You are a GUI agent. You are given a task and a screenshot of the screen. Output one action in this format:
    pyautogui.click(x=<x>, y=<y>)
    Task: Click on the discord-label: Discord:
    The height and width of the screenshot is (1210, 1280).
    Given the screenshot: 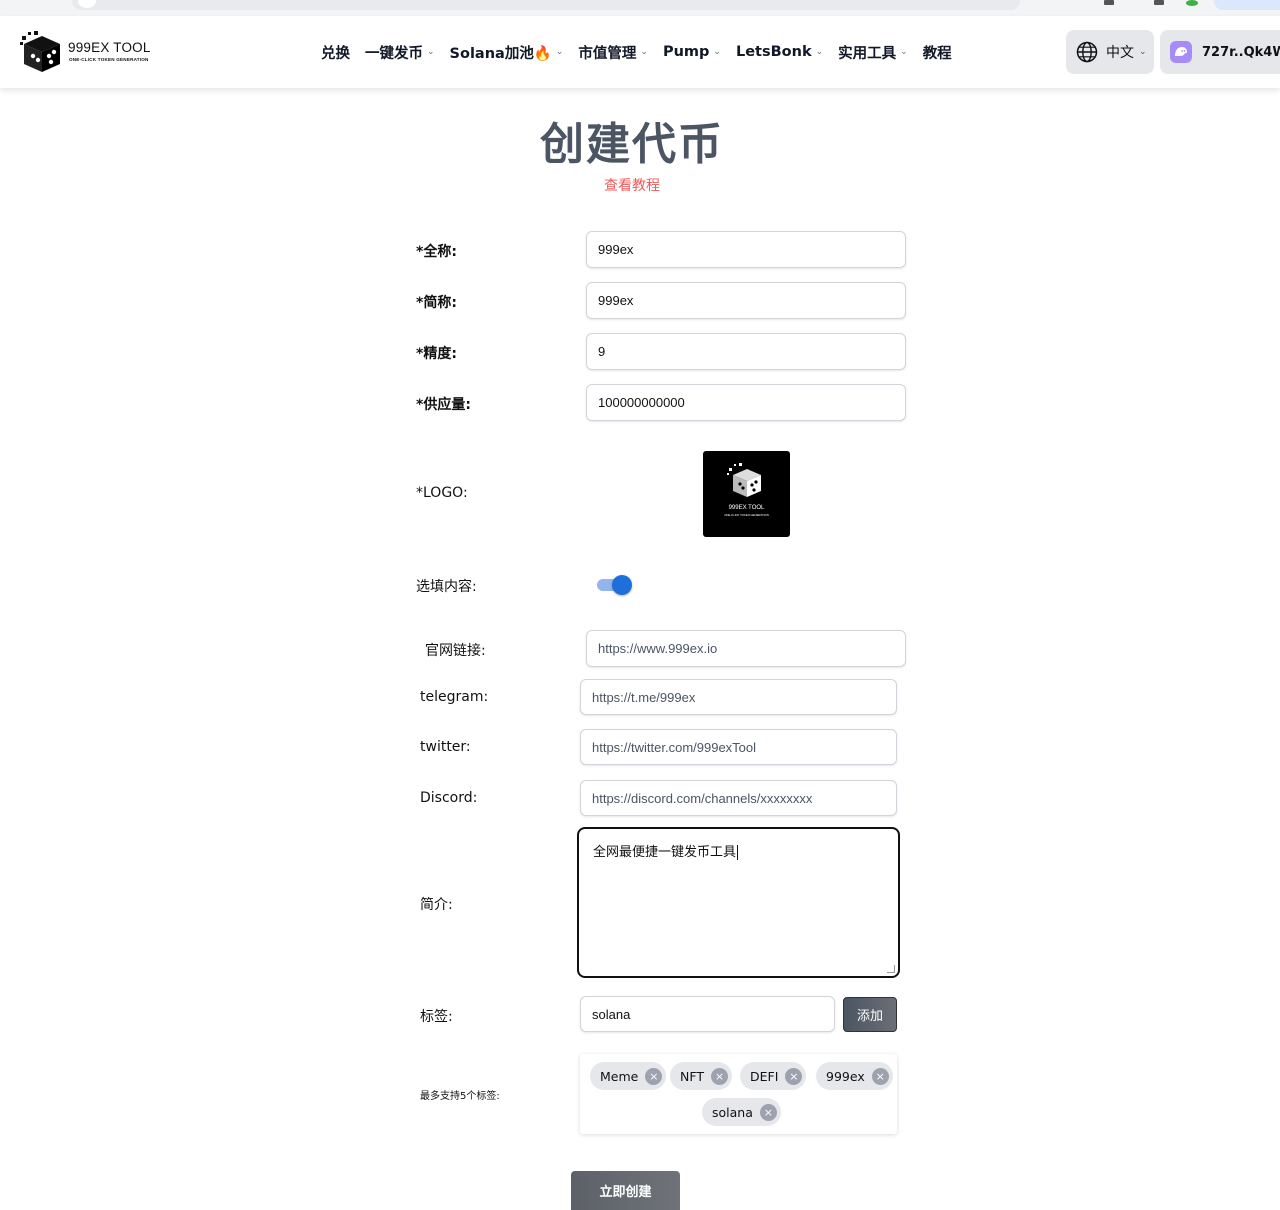 What is the action you would take?
    pyautogui.click(x=449, y=798)
    